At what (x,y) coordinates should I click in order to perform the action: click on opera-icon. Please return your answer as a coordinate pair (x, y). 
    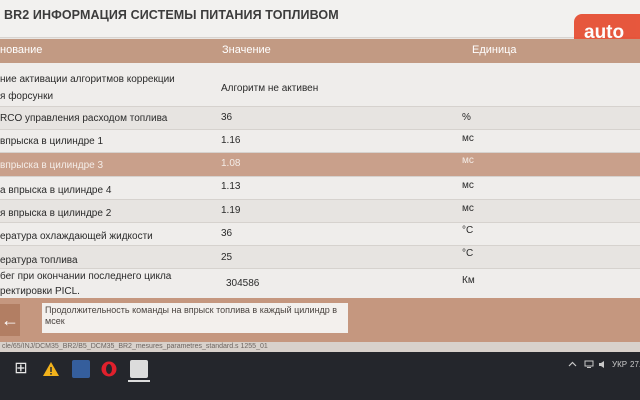
    Looking at the image, I should click on (109, 369).